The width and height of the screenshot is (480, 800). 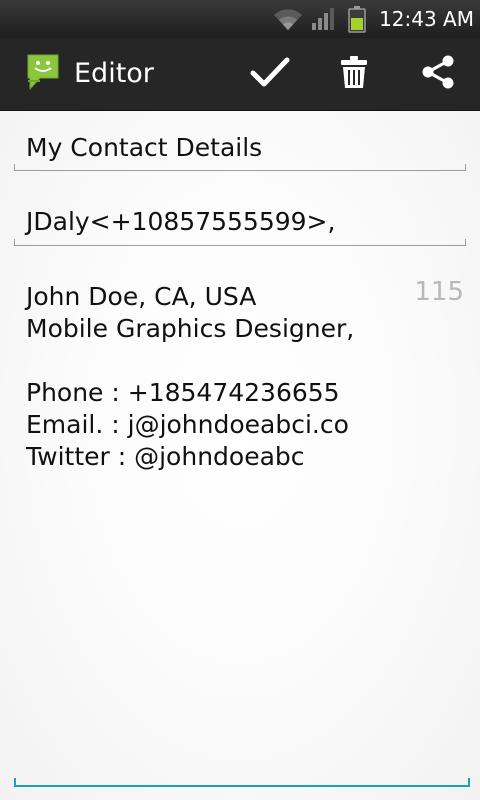 What do you see at coordinates (288, 19) in the screenshot?
I see `wifi-icon` at bounding box center [288, 19].